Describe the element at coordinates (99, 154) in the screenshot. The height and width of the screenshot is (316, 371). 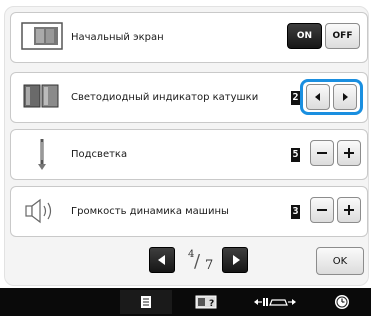
I see `setting-label: Подсветка` at that location.